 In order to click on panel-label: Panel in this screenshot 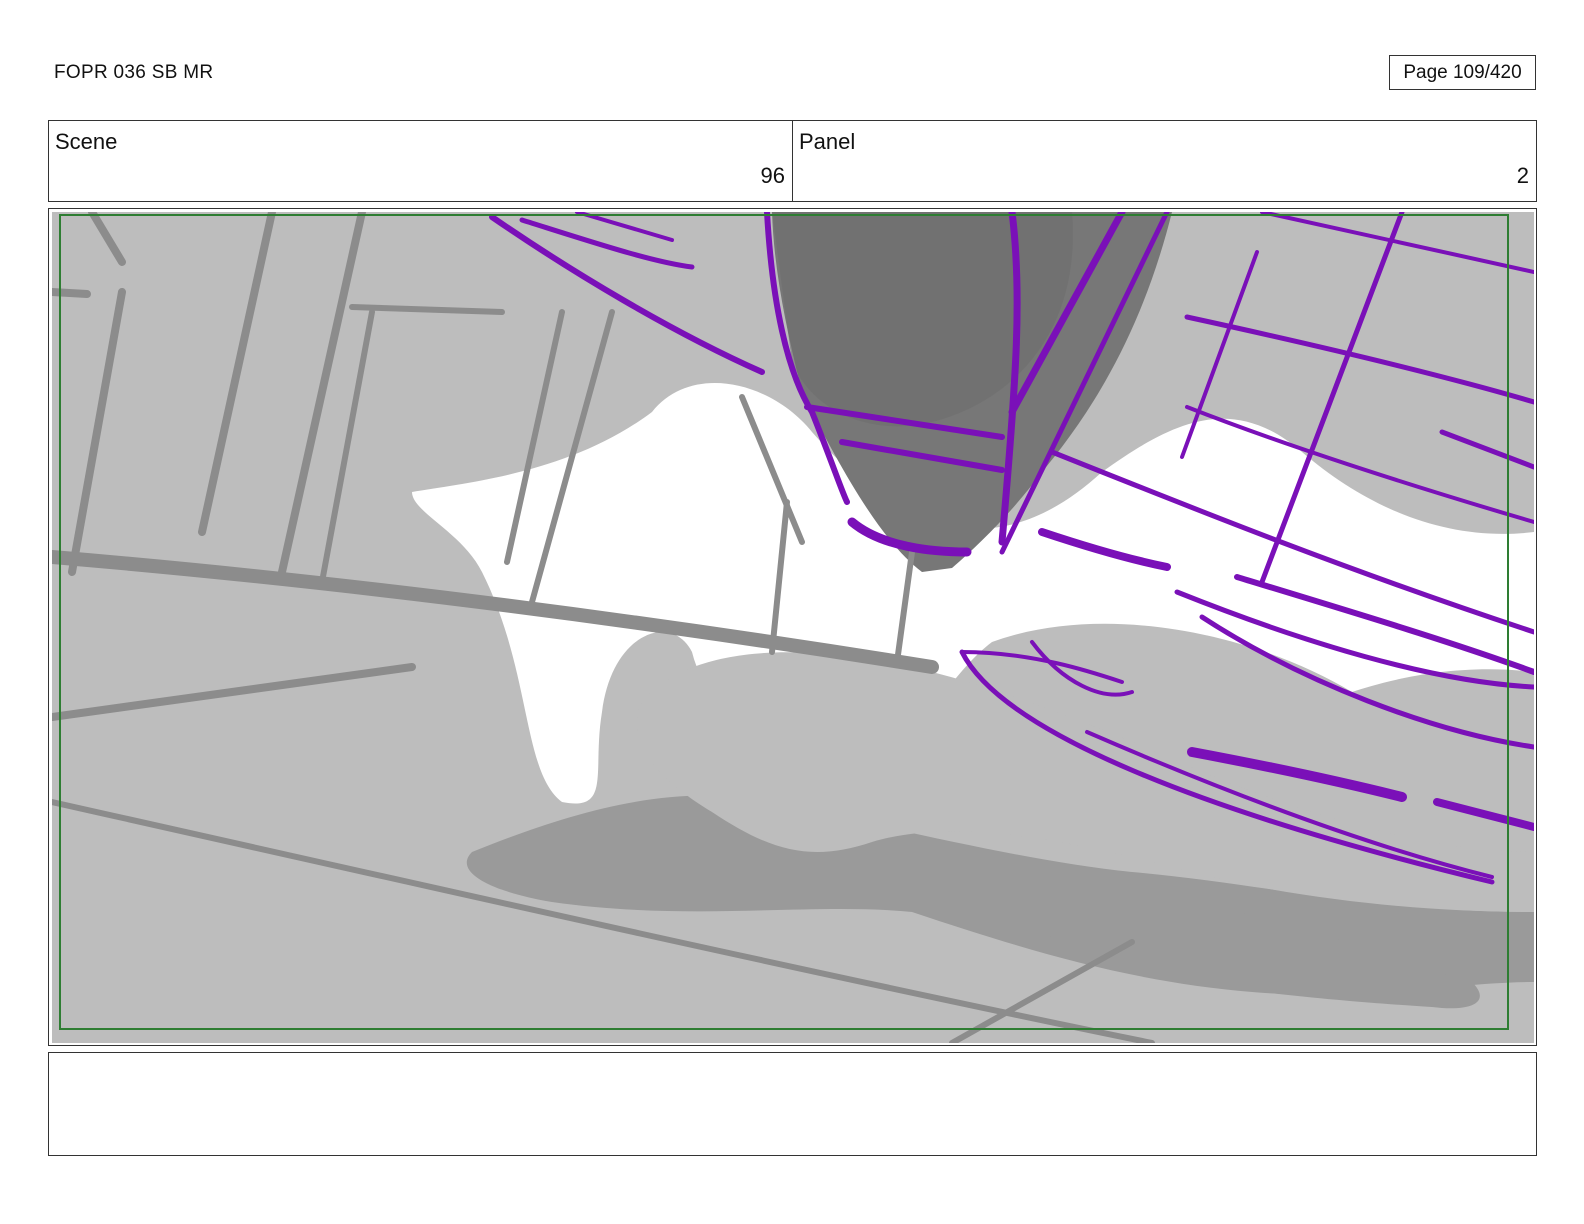, I will do `click(827, 141)`.